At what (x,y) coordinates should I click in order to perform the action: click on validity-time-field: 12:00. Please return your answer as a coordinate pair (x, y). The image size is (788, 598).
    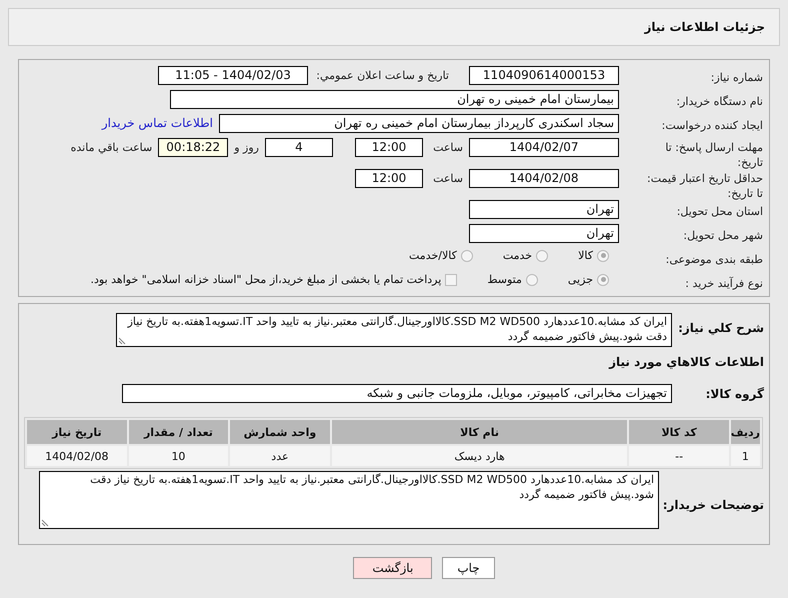
    Looking at the image, I should click on (389, 178).